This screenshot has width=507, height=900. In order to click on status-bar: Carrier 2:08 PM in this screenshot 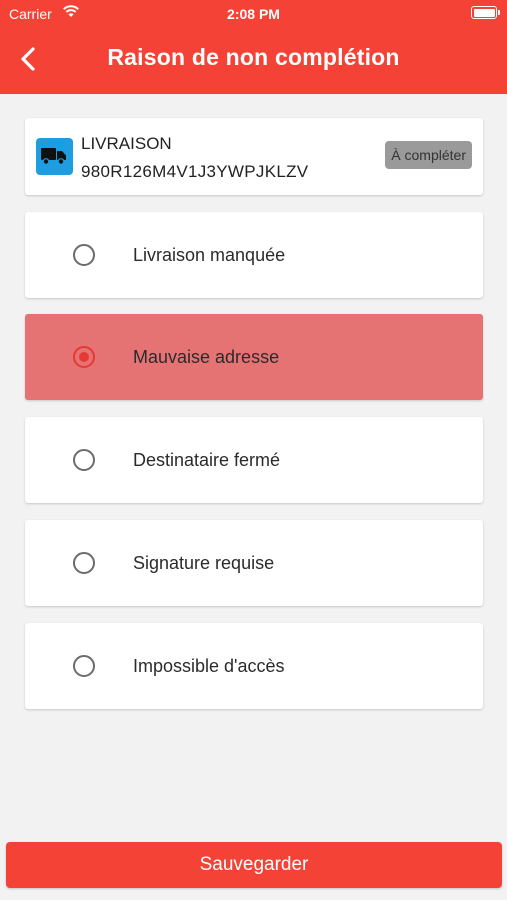, I will do `click(253, 14)`.